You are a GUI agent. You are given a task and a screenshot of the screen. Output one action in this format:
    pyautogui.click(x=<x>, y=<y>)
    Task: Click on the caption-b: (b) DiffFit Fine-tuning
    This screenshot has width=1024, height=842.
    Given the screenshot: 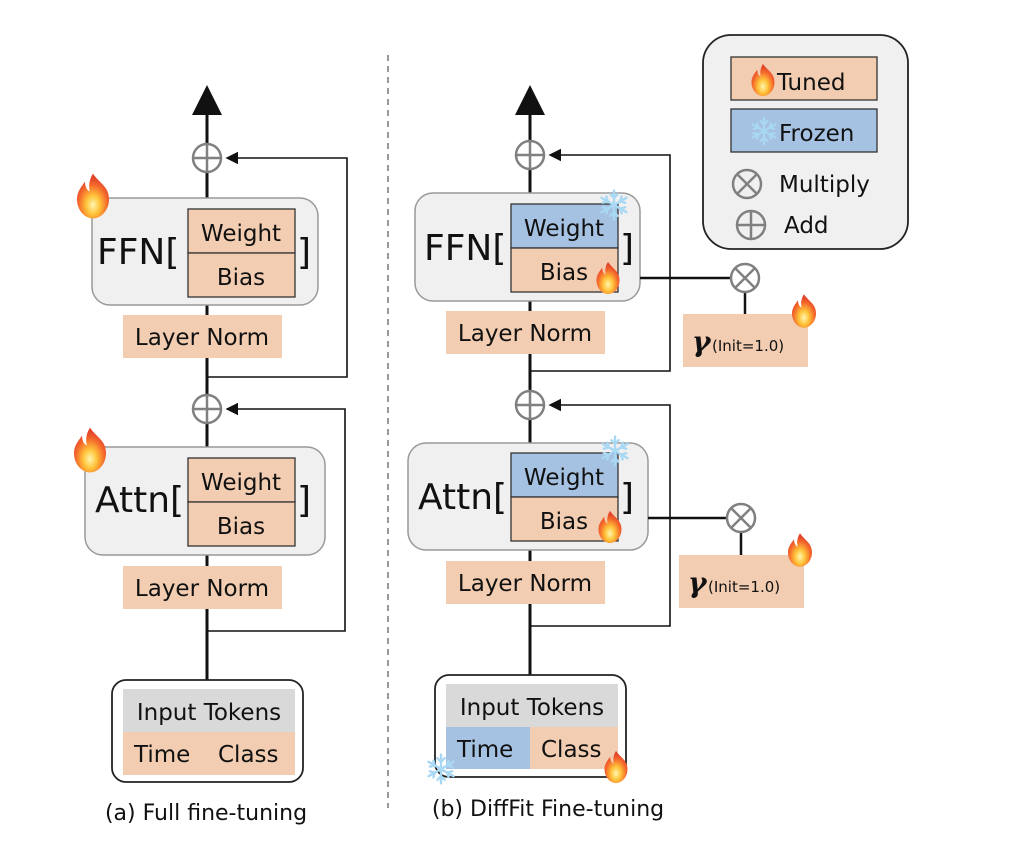 What is the action you would take?
    pyautogui.click(x=548, y=809)
    